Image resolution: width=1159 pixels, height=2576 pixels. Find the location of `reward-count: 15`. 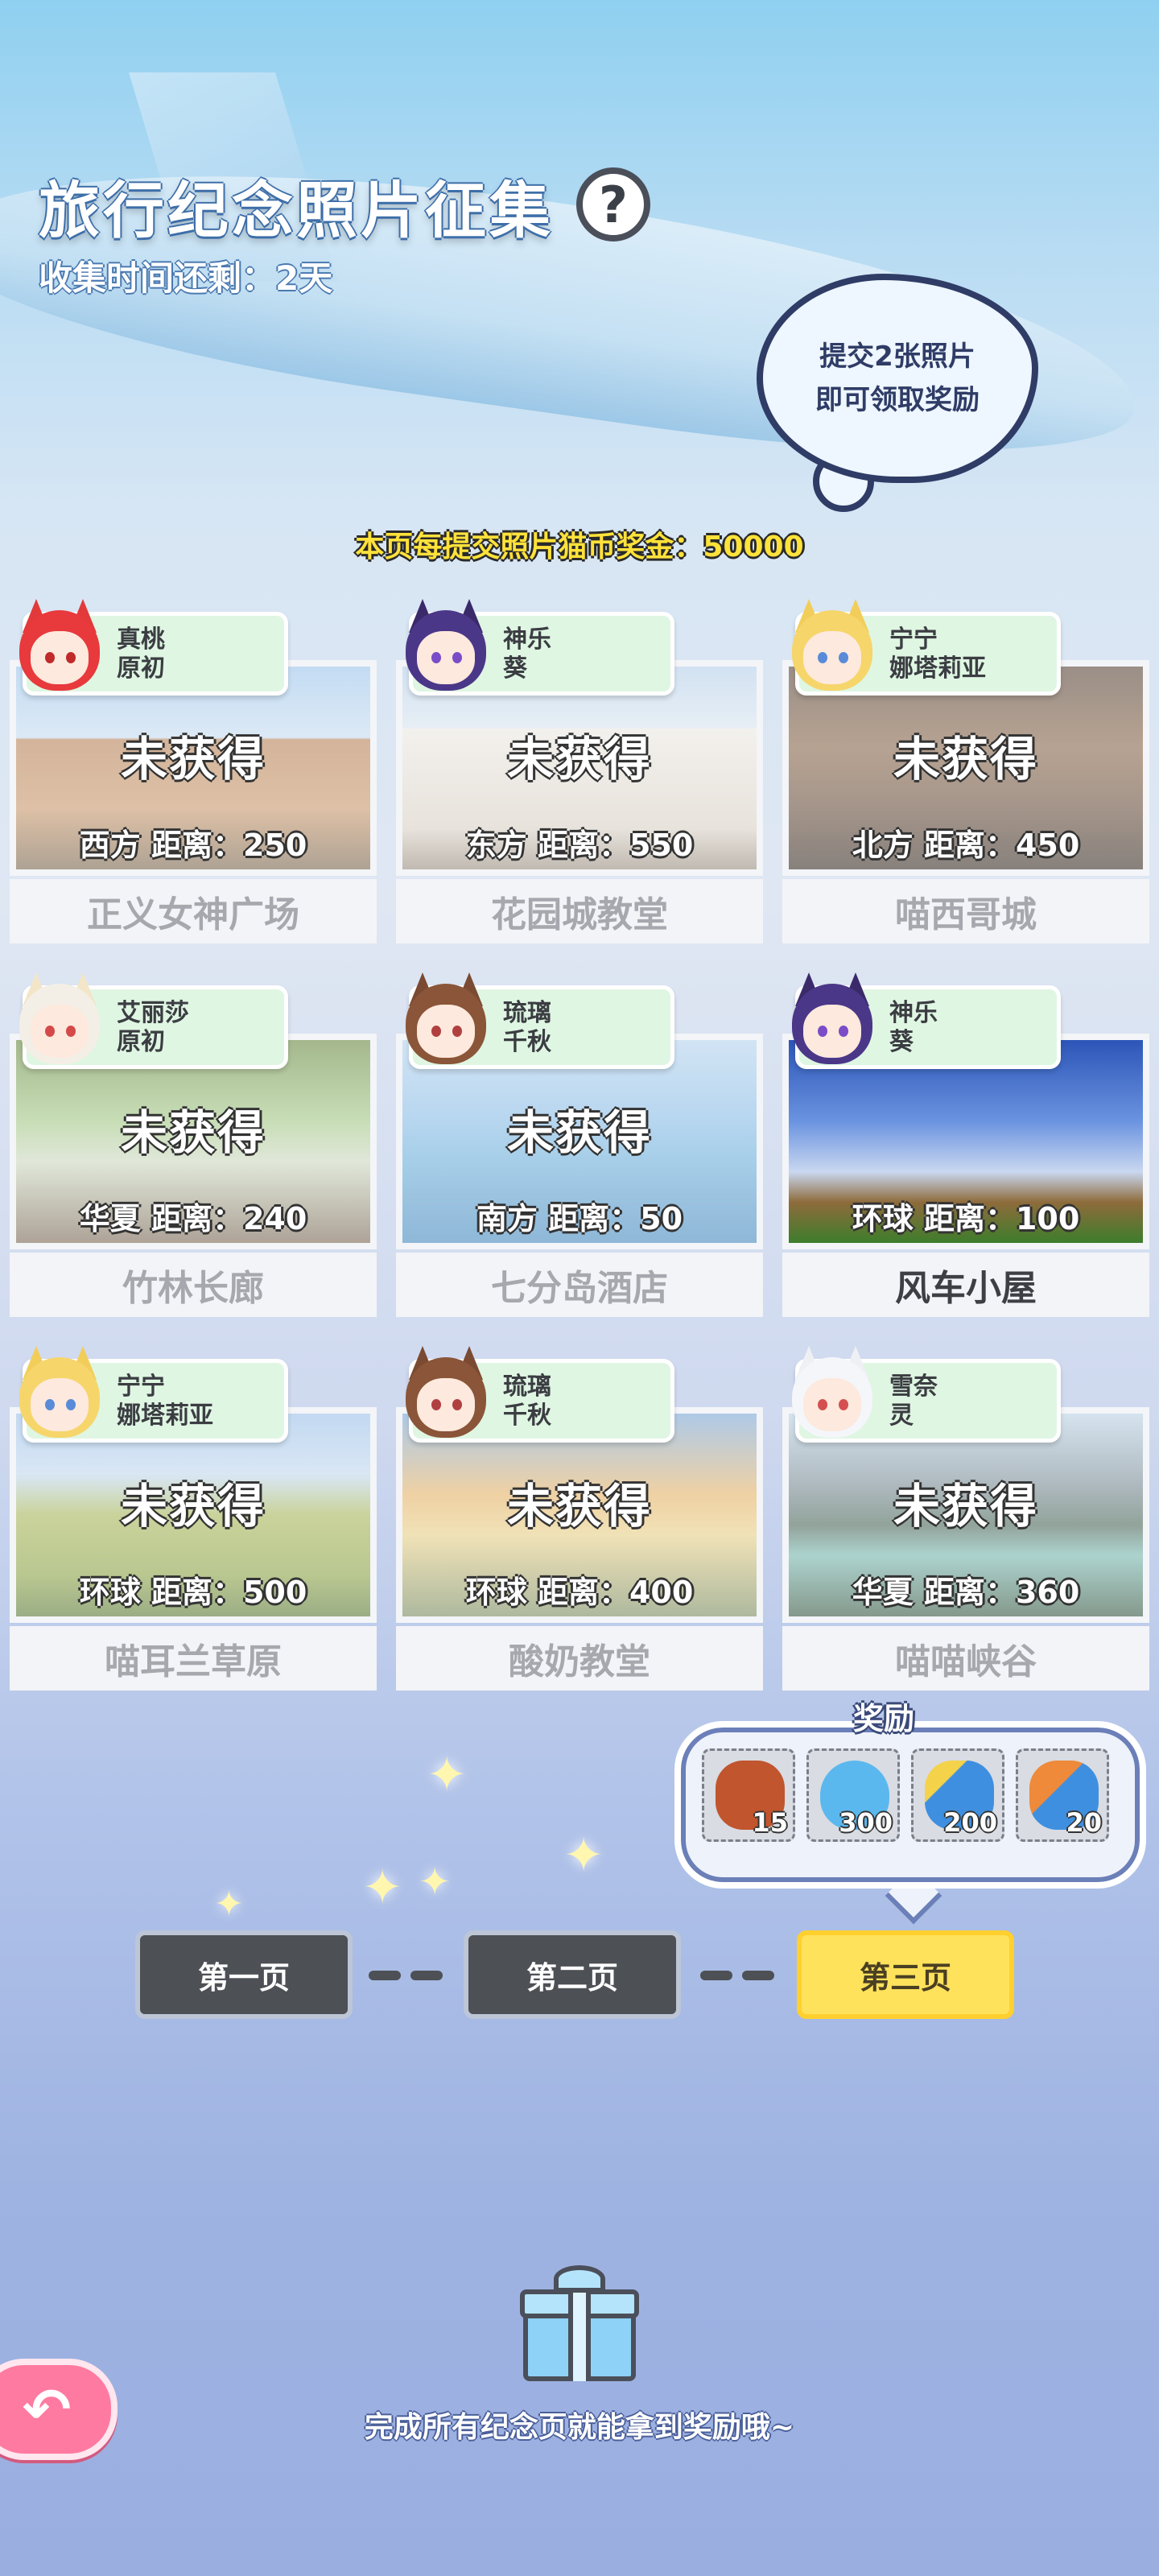

reward-count: 15 is located at coordinates (770, 1822).